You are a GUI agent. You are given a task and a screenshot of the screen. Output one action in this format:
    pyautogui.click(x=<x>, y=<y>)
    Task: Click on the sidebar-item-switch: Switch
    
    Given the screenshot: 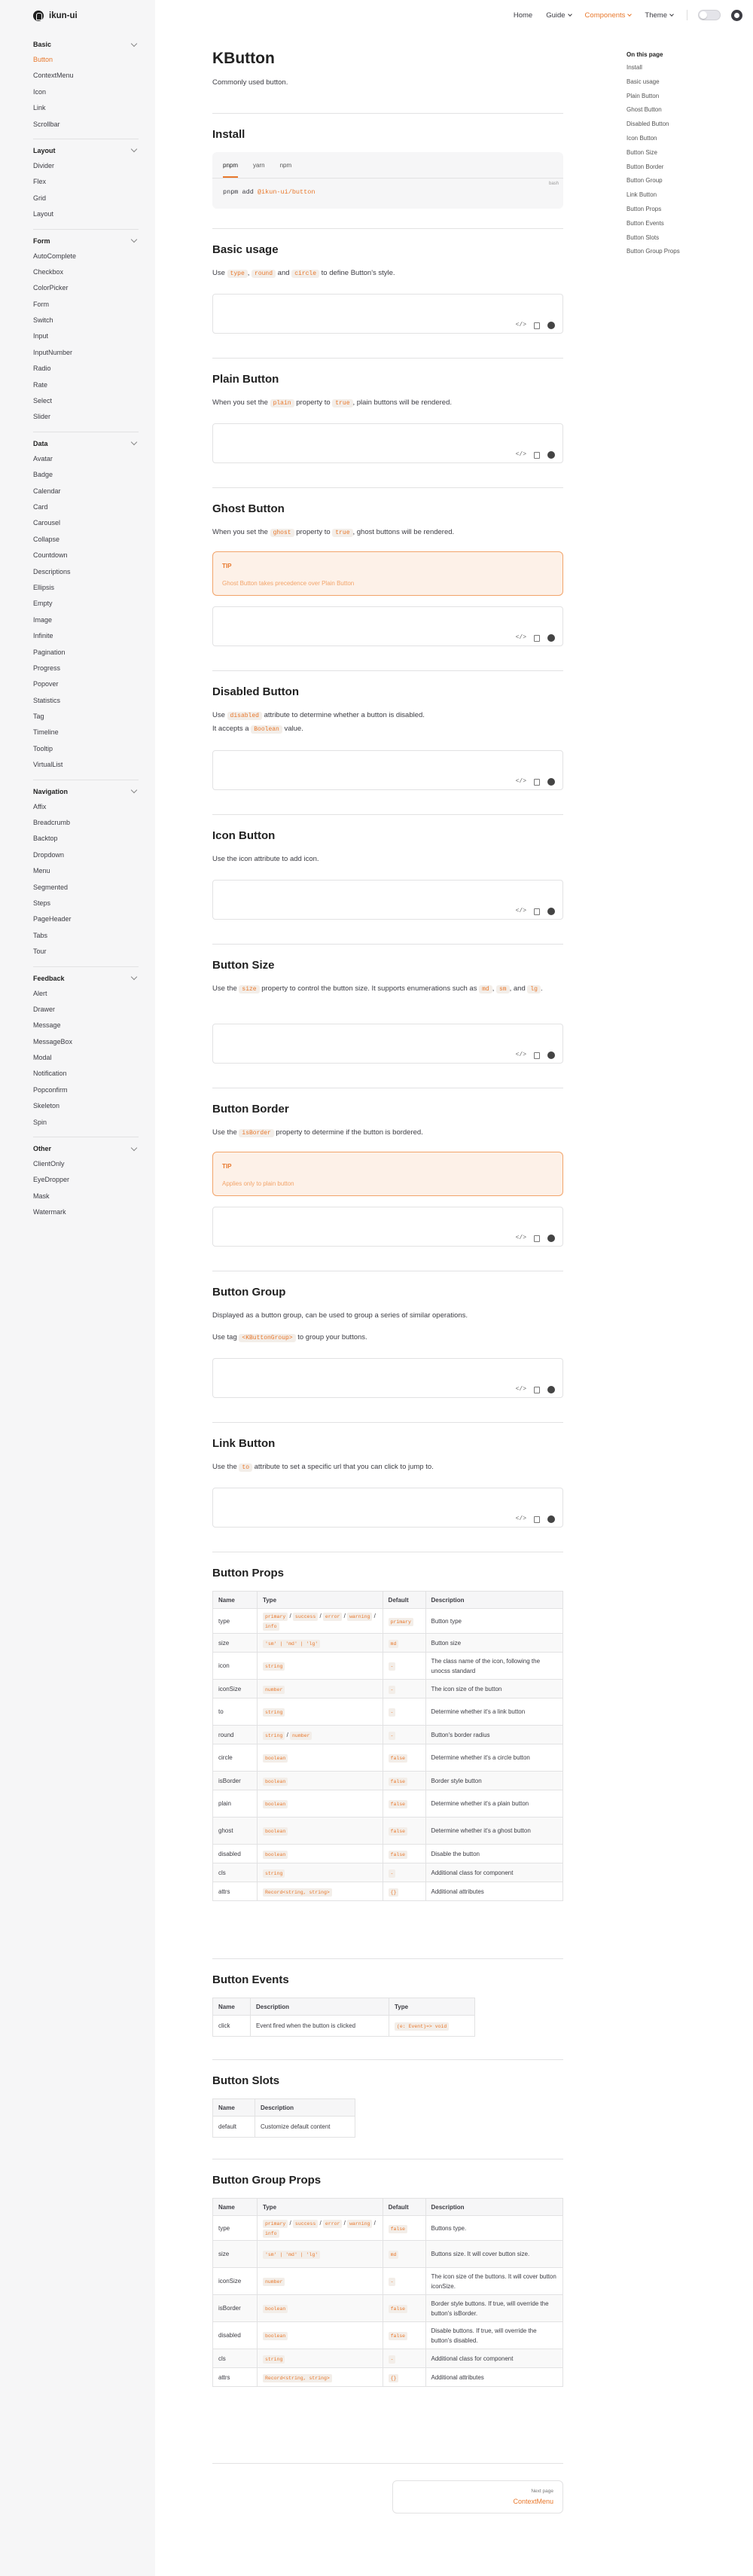 What is the action you would take?
    pyautogui.click(x=86, y=321)
    